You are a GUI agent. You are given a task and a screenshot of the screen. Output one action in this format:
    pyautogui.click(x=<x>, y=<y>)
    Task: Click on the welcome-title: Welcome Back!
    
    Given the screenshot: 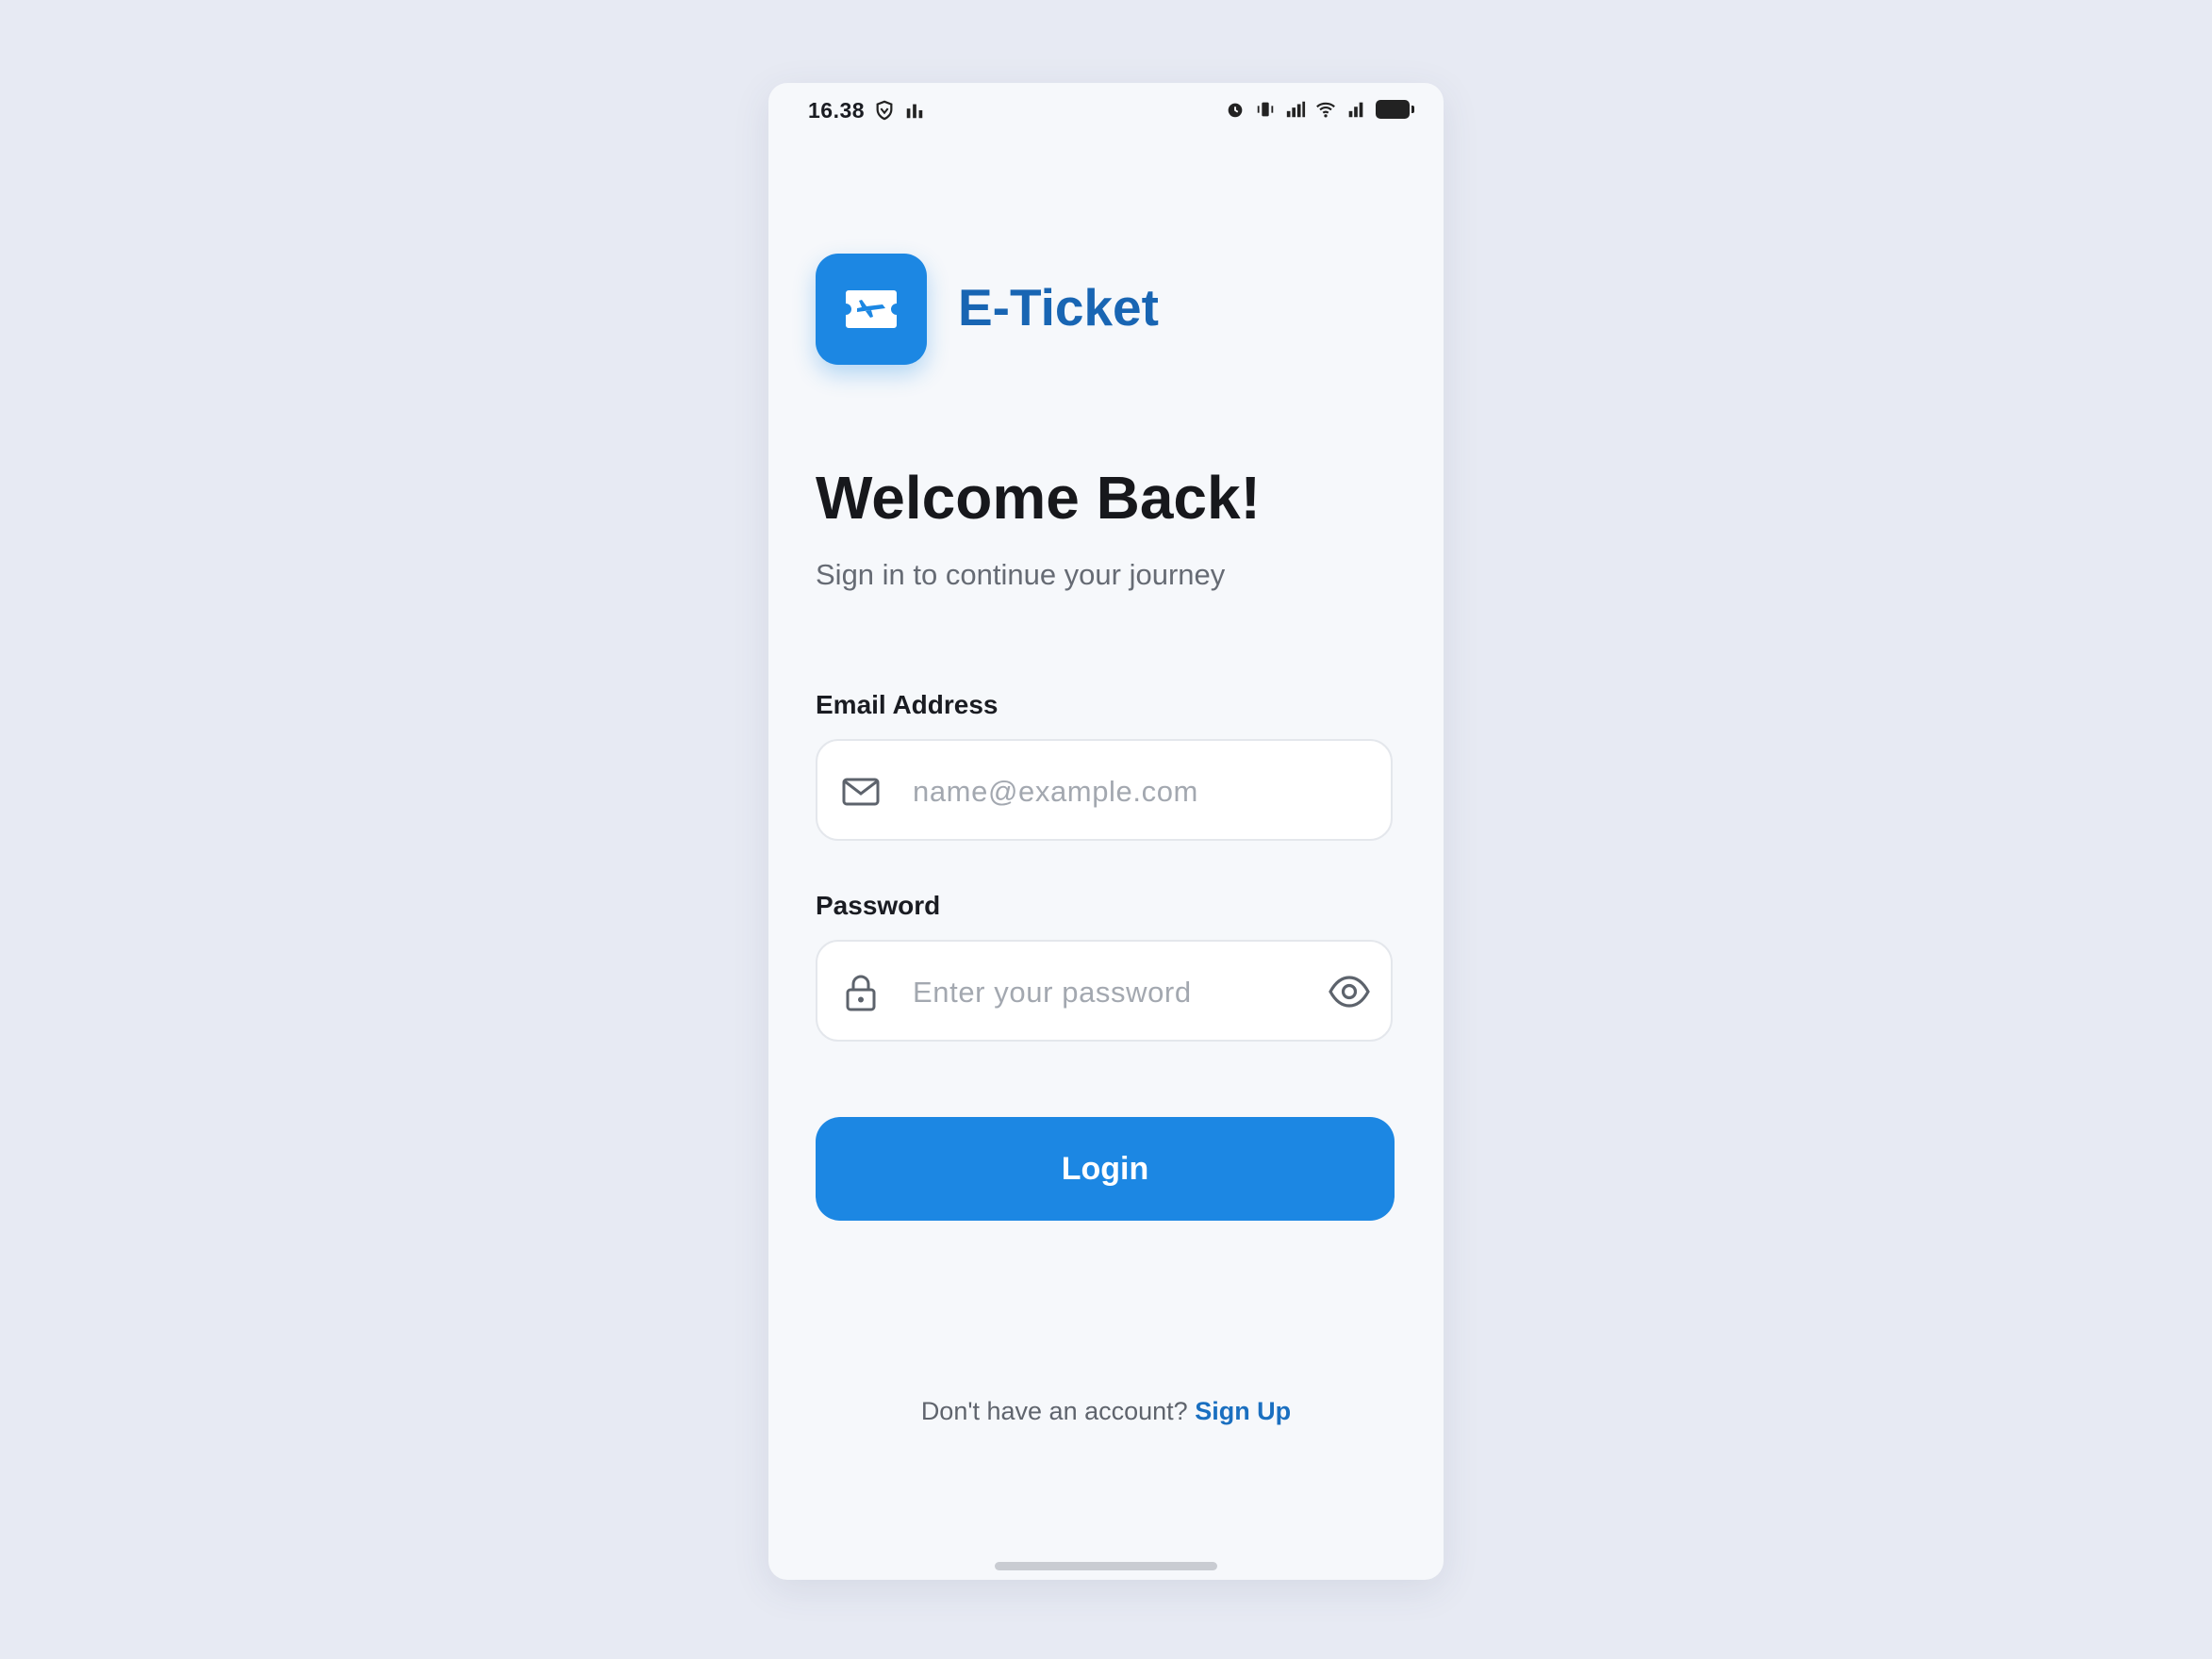 What is the action you would take?
    pyautogui.click(x=1038, y=498)
    